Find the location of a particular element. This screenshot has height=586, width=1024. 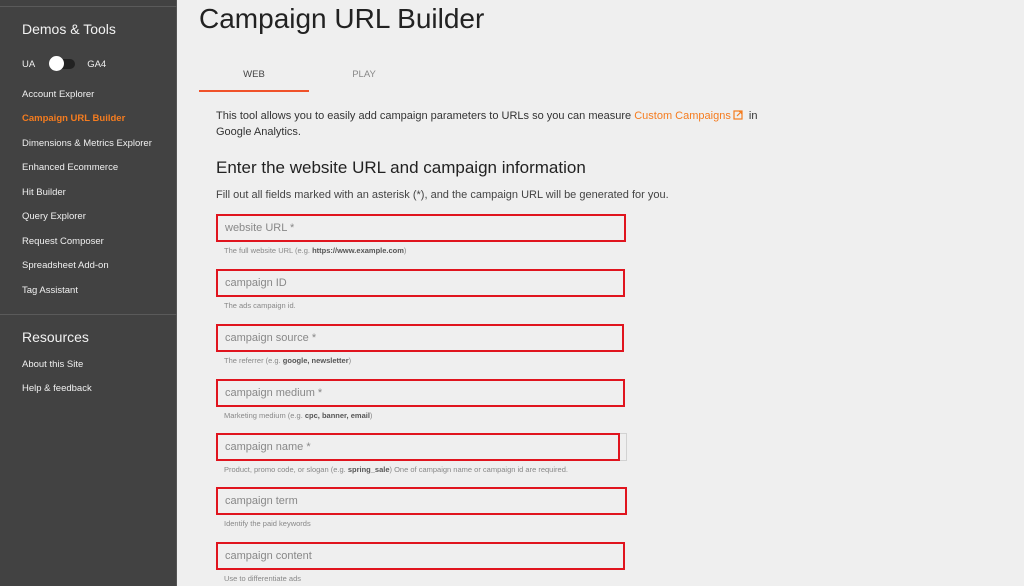

campaign-id-field: The ads campaign id. is located at coordinates (420, 289).